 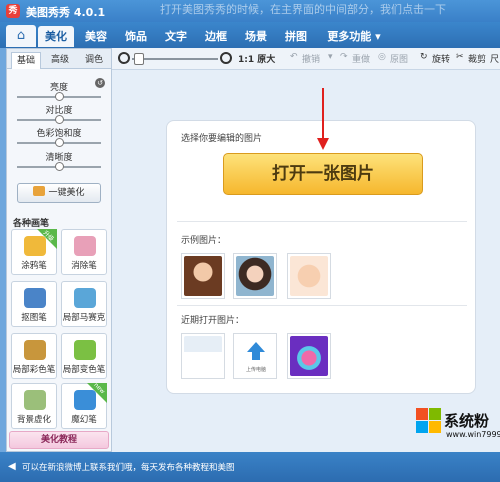 I want to click on main-nav: ⌂ 美化 美容 饰品 文字 边框 场景 拼图 更多功能 ▾, so click(x=250, y=35).